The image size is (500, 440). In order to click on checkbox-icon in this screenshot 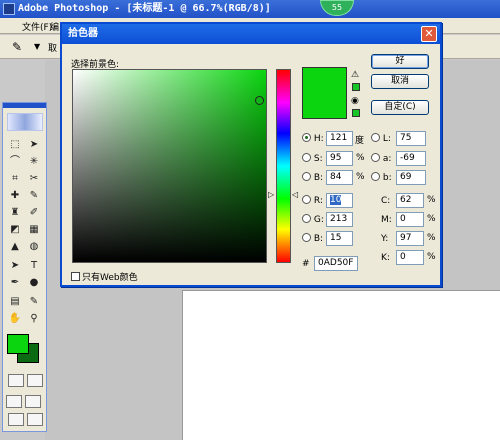, I will do `click(75, 276)`.